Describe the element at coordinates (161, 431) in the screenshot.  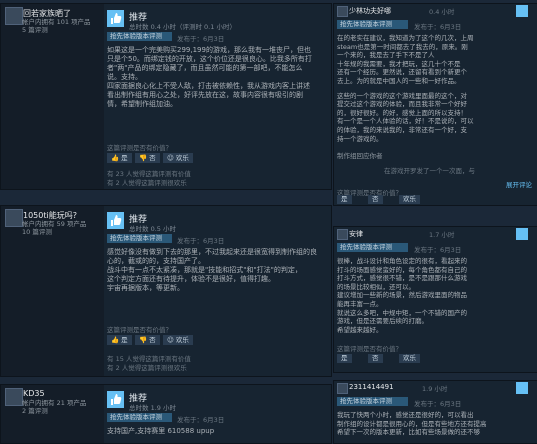
I see `review-line: 支持国产,支持赛里 610588 upup` at that location.